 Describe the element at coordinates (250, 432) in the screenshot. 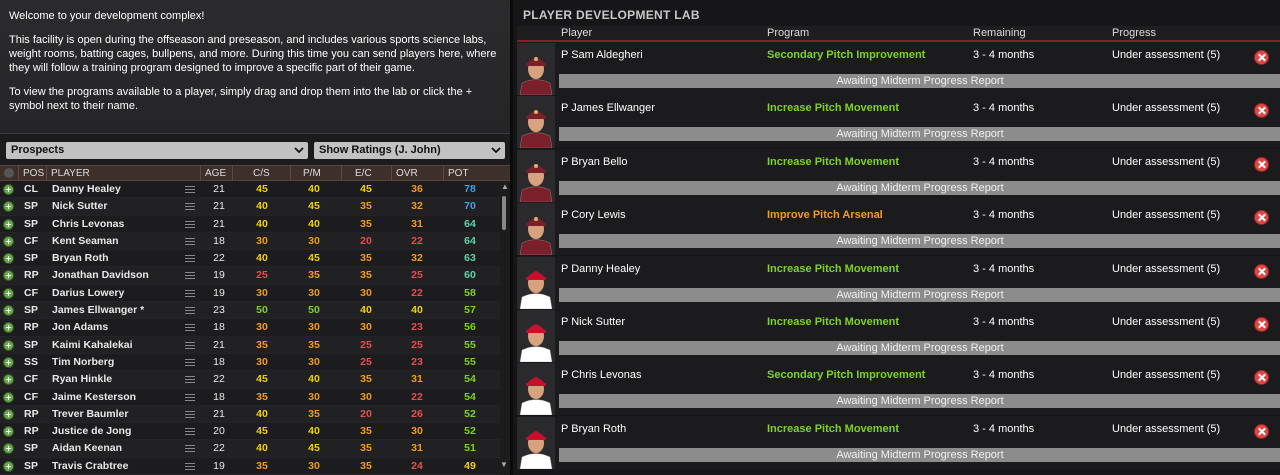

I see `prospect-row: RP Justice de Jong 20 45 40 35 30 52` at that location.